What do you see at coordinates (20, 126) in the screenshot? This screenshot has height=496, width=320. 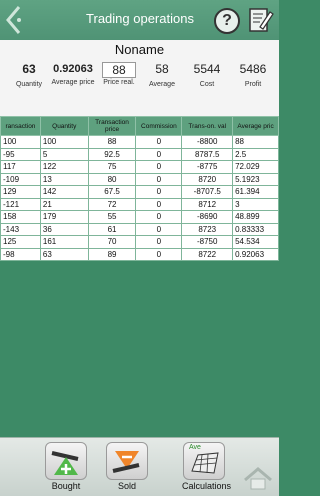 I see `col-transaction: ransaction` at bounding box center [20, 126].